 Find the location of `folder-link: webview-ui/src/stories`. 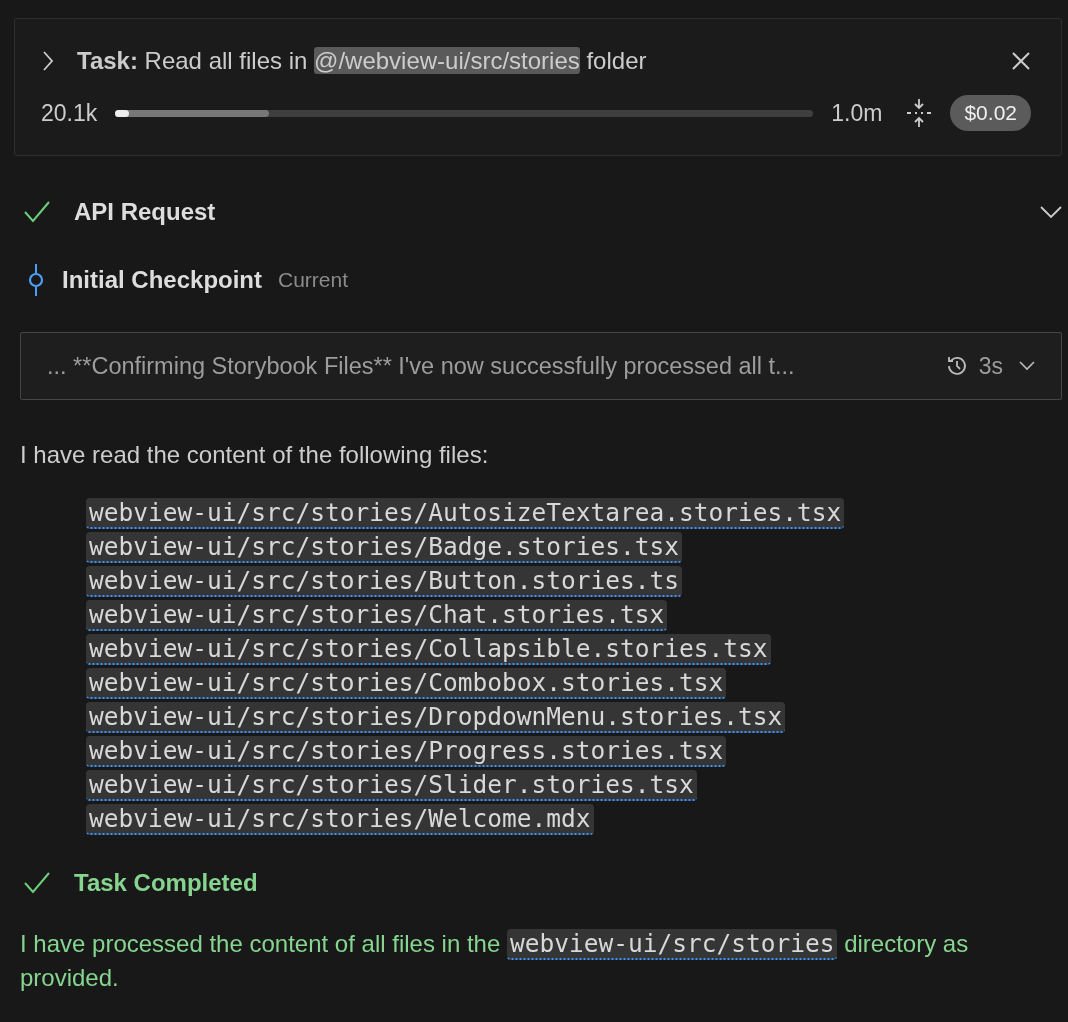

folder-link: webview-ui/src/stories is located at coordinates (672, 944).